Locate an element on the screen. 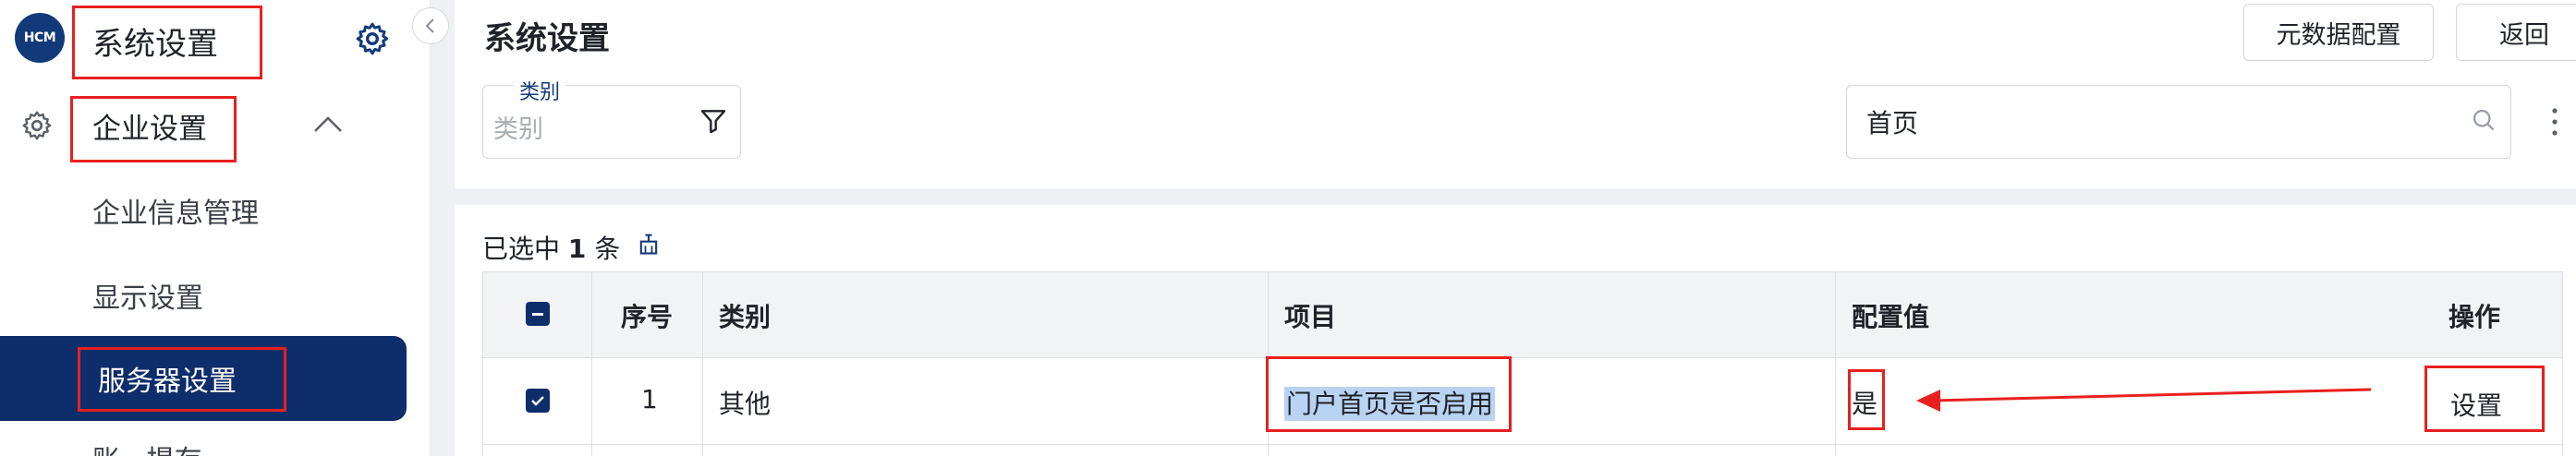 The height and width of the screenshot is (456, 2576). menu-group-label: 企业设置 is located at coordinates (149, 129).